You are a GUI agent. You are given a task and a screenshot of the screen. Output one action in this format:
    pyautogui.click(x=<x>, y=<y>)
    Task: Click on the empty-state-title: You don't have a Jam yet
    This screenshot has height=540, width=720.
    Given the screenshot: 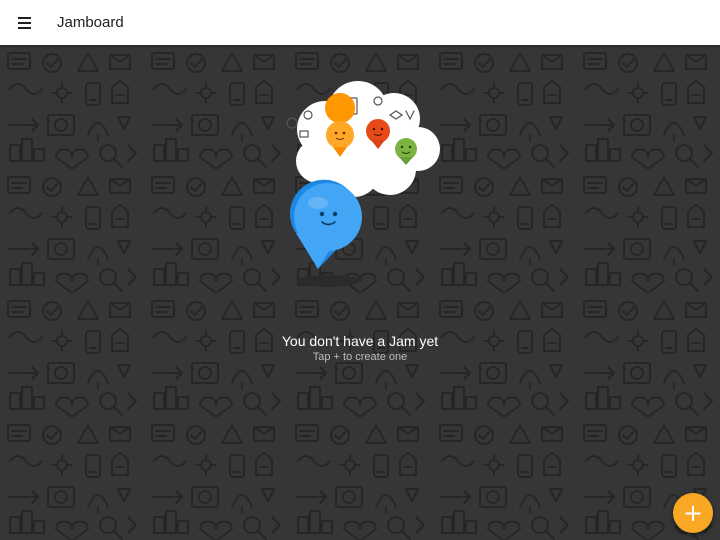 What is the action you would take?
    pyautogui.click(x=360, y=341)
    